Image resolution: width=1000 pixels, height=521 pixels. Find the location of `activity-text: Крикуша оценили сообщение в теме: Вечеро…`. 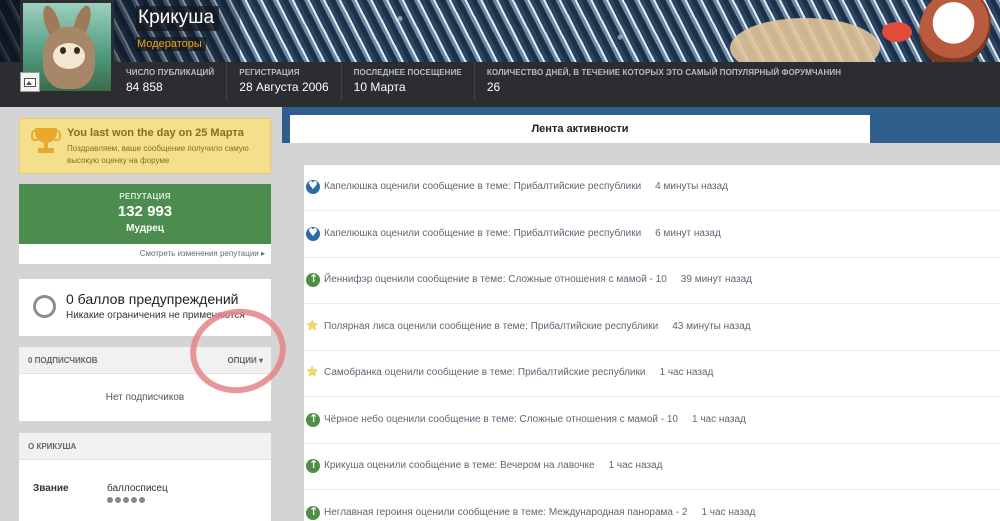

activity-text: Крикуша оценили сообщение в теме: Вечеро… is located at coordinates (459, 465).